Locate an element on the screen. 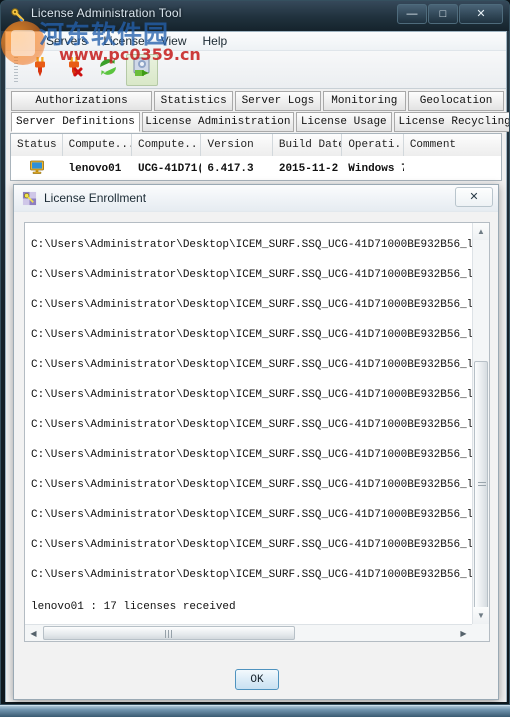  tab-label: Server Definitions is located at coordinates (75, 122).